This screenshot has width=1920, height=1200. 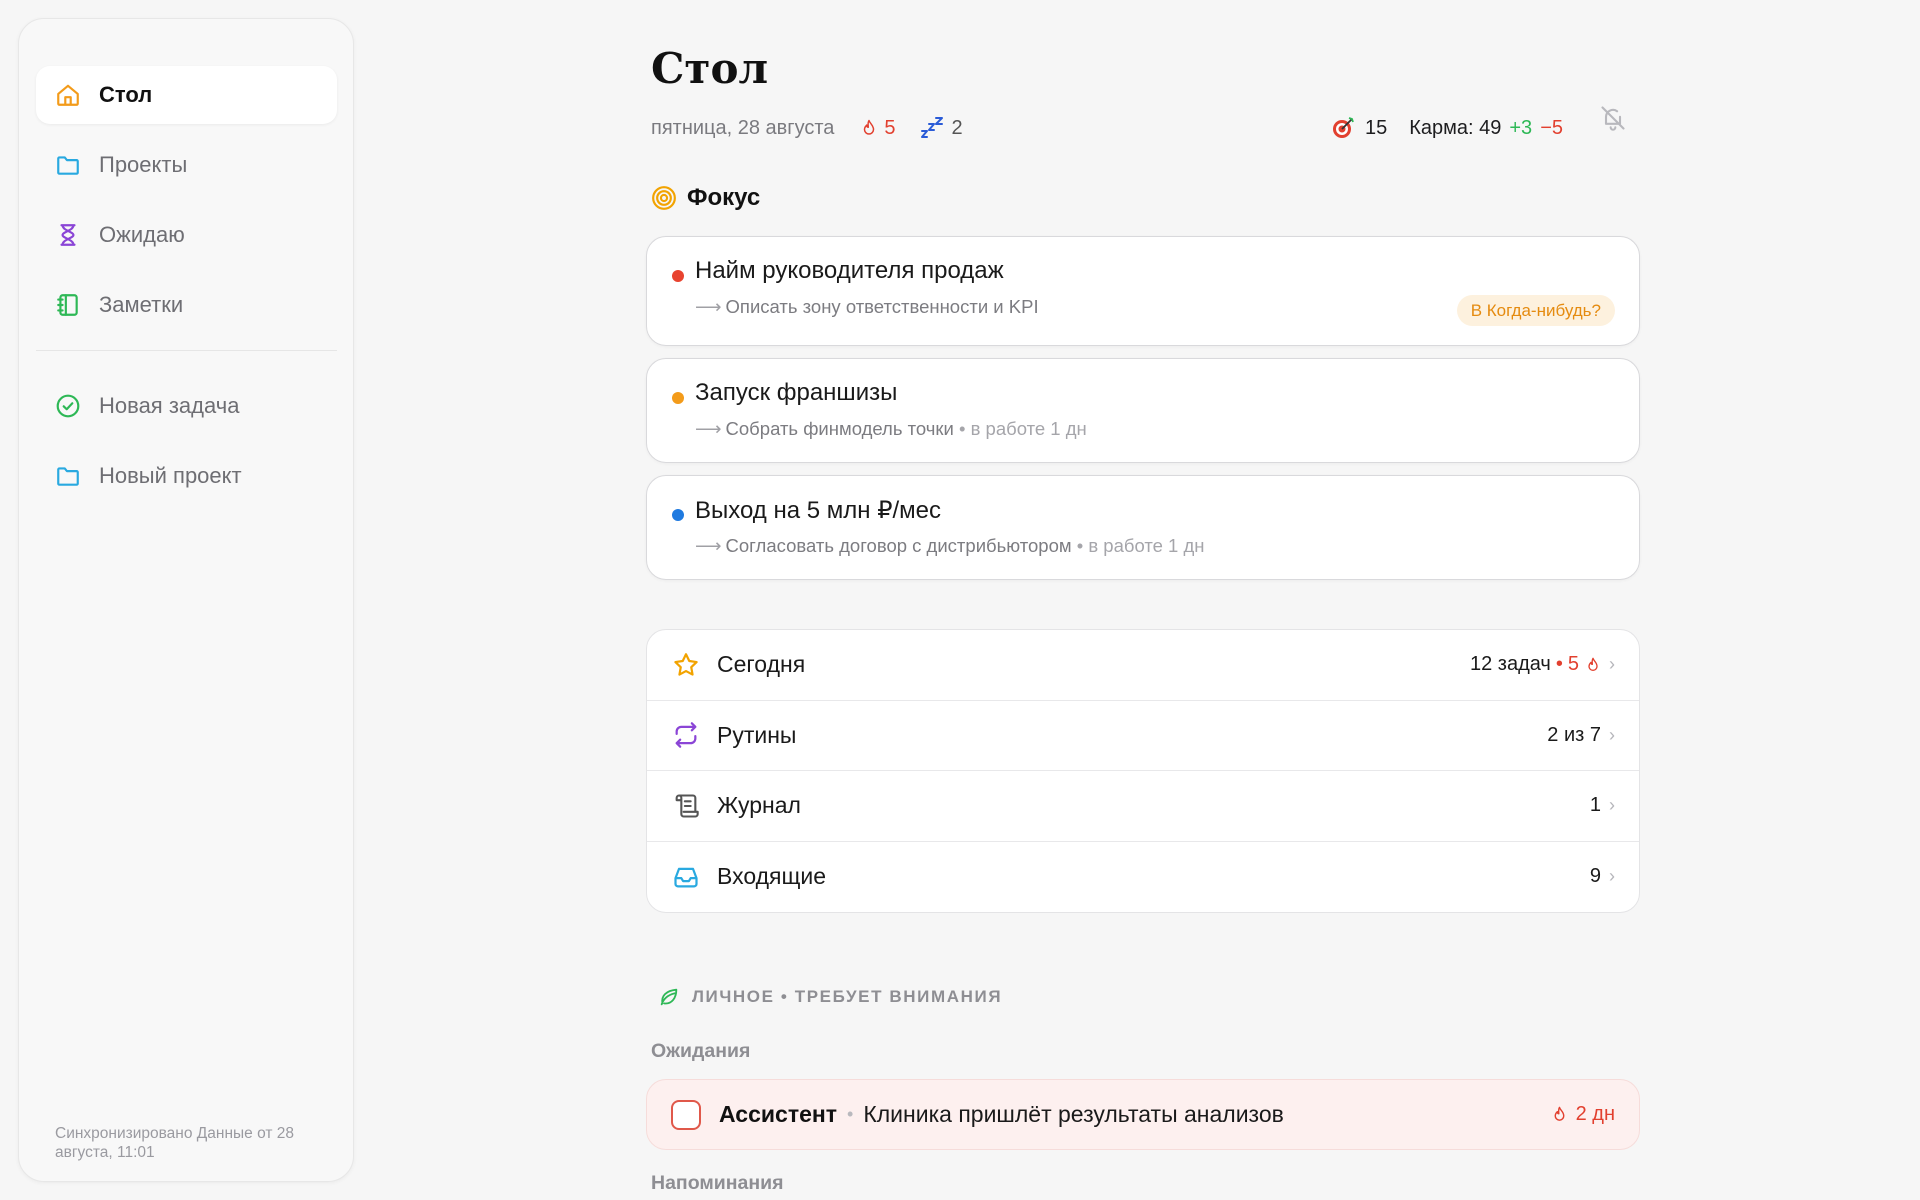 I want to click on target-rings-icon, so click(x=664, y=198).